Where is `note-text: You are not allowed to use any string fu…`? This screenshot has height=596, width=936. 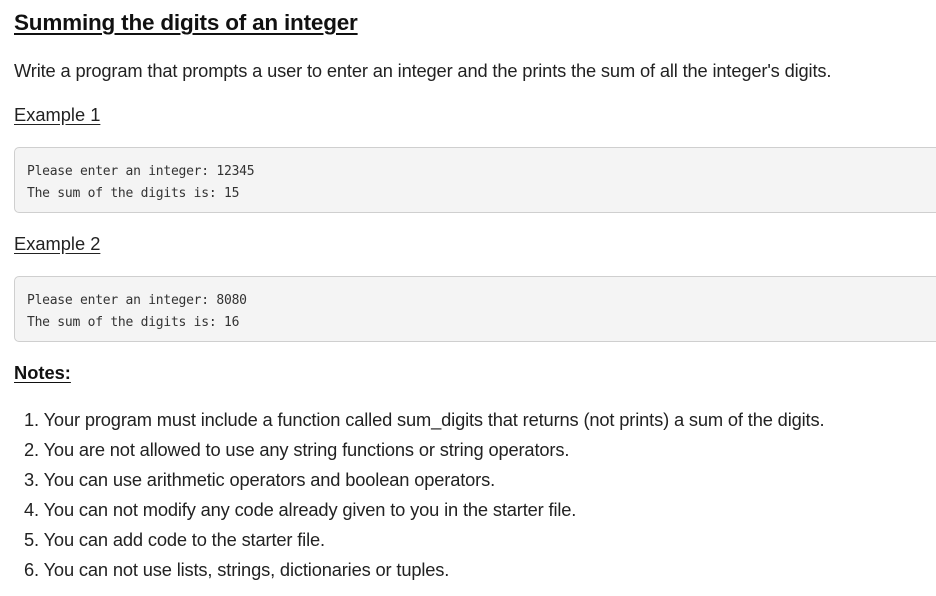 note-text: You are not allowed to use any string fu… is located at coordinates (306, 449).